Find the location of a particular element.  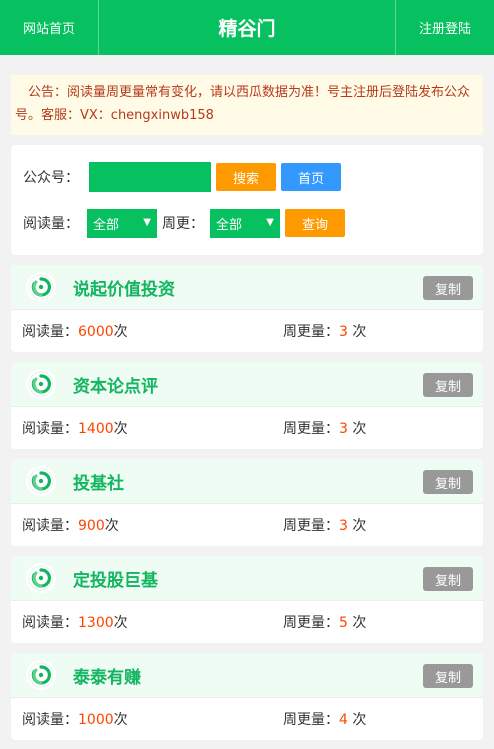

card-stats: 阅读量：6000次 周更量：3 次 is located at coordinates (247, 331).